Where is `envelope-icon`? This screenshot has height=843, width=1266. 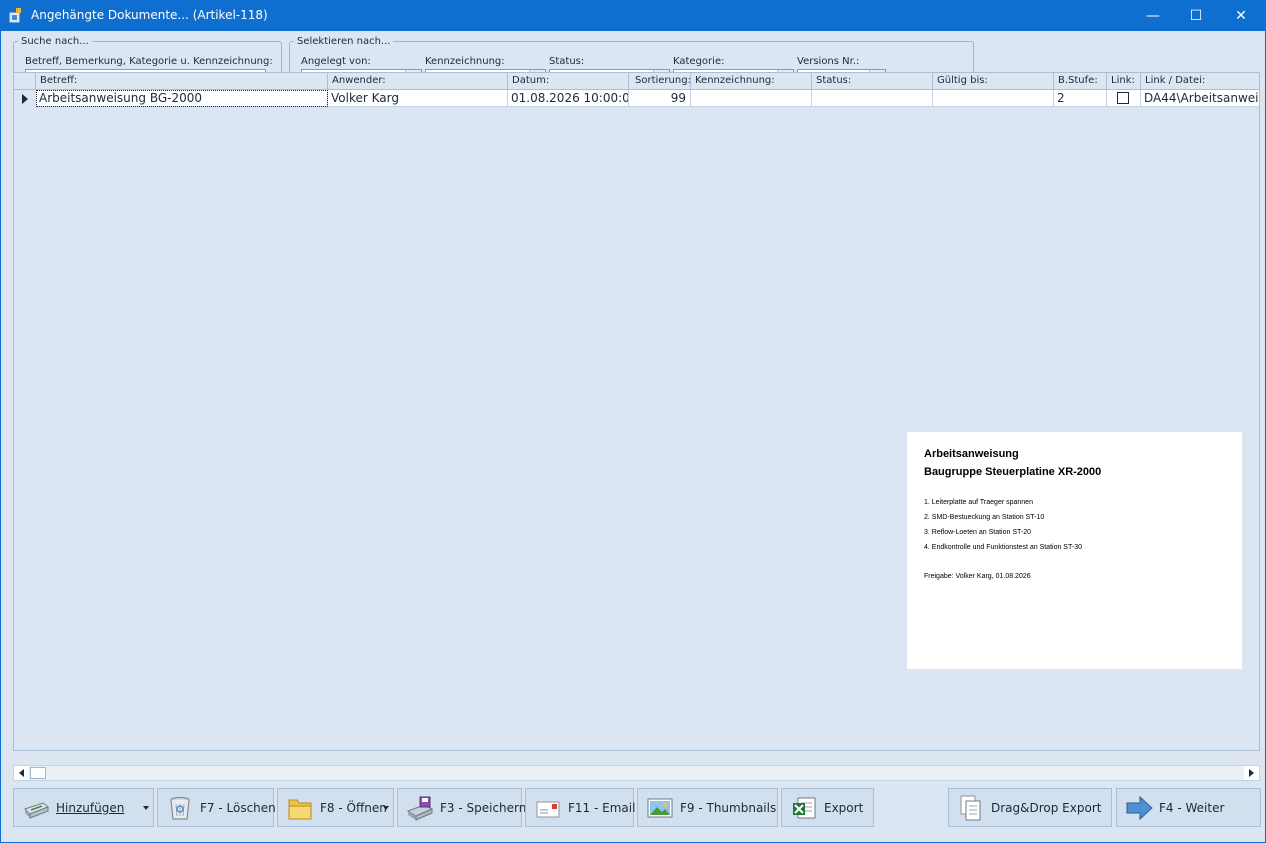 envelope-icon is located at coordinates (548, 809).